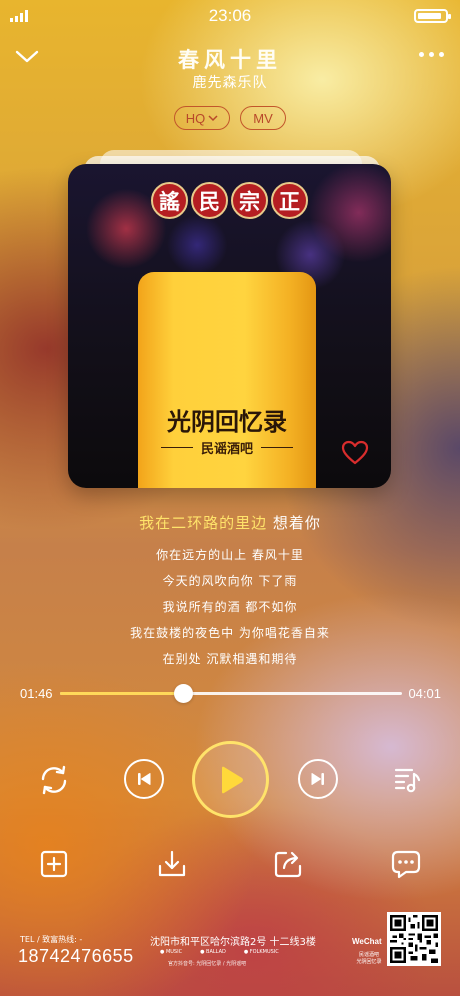 The height and width of the screenshot is (996, 460). Describe the element at coordinates (195, 118) in the screenshot. I see `quality-hq-label: HQ` at that location.